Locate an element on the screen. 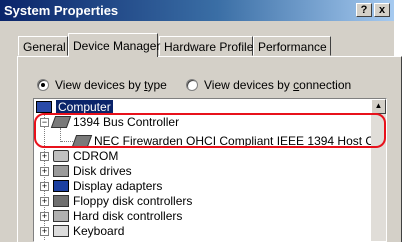  highlight-annotation is located at coordinates (210, 130).